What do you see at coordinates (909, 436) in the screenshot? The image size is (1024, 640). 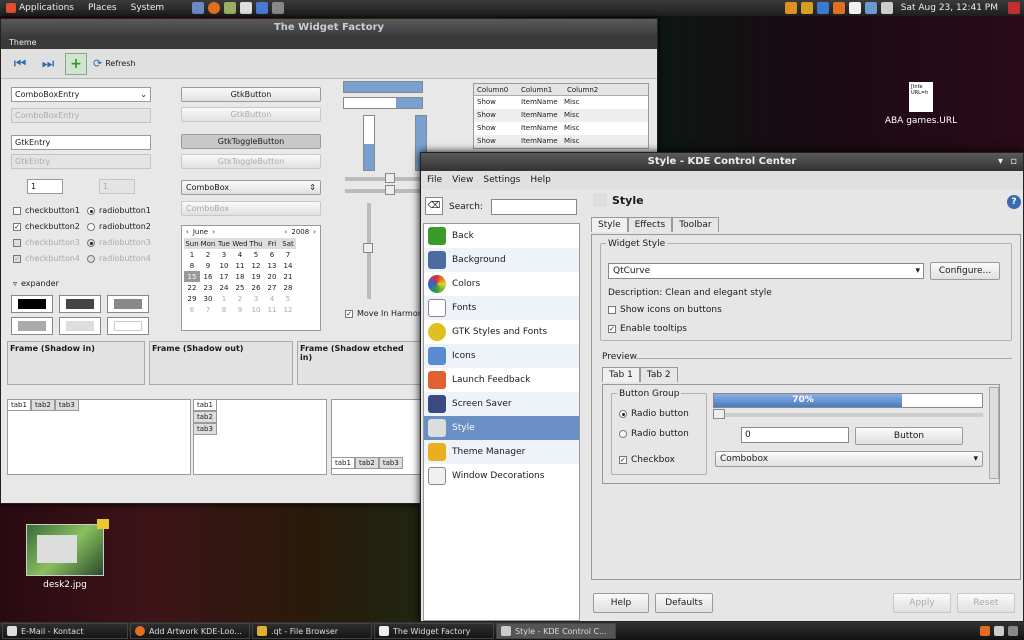 I see `preview-button: Button` at bounding box center [909, 436].